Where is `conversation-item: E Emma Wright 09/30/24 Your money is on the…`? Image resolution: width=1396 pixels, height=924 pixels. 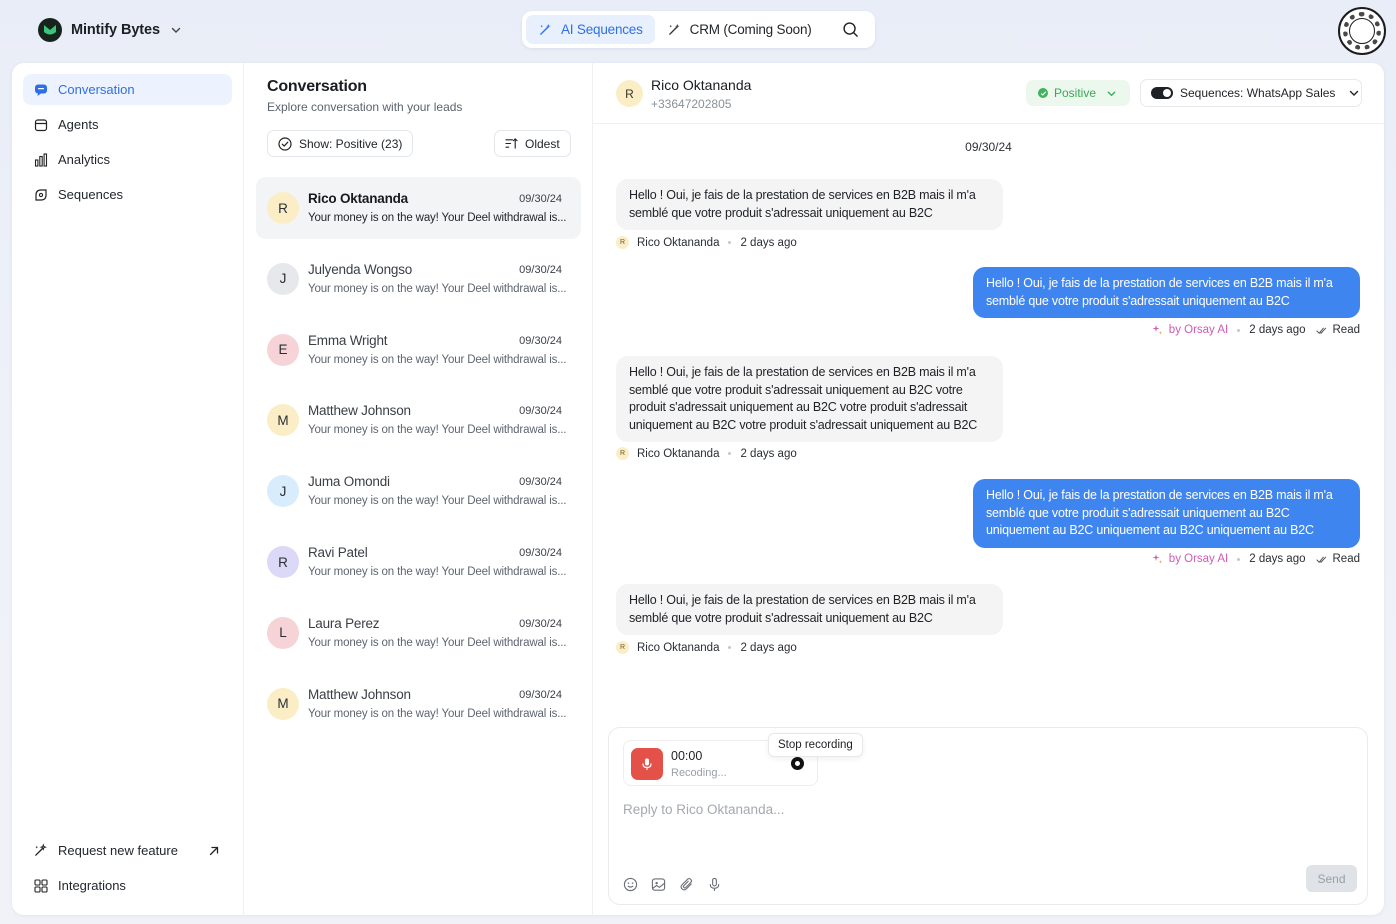
conversation-item: E Emma Wright 09/30/24 Your money is on the… is located at coordinates (418, 350).